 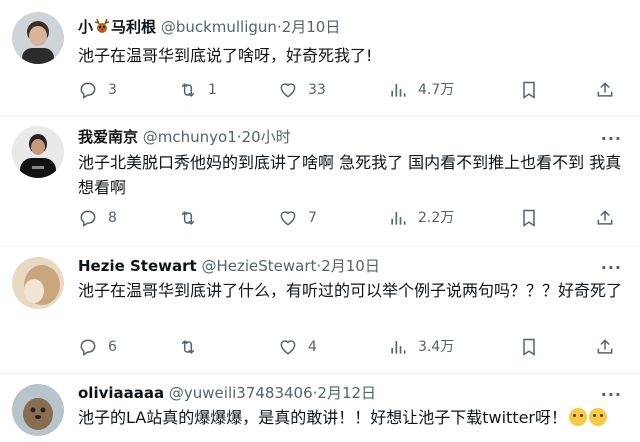 What do you see at coordinates (137, 266) in the screenshot?
I see `display-name: Hezie Stewart` at bounding box center [137, 266].